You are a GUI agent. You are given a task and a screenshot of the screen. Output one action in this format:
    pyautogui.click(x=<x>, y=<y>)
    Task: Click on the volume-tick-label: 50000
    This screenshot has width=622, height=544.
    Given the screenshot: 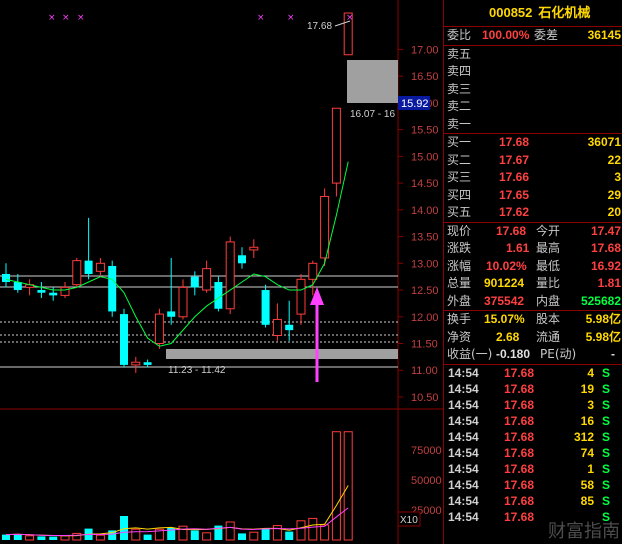 What is the action you would take?
    pyautogui.click(x=426, y=481)
    